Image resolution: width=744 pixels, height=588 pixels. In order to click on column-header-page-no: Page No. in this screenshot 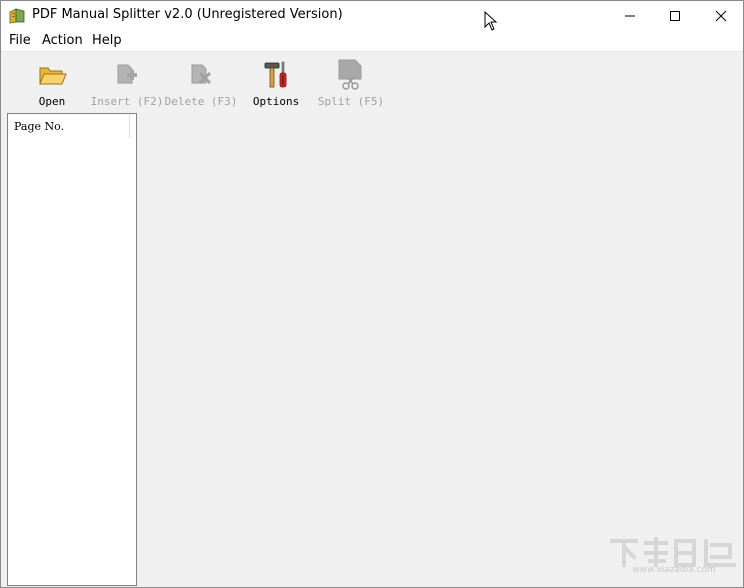, I will do `click(69, 126)`.